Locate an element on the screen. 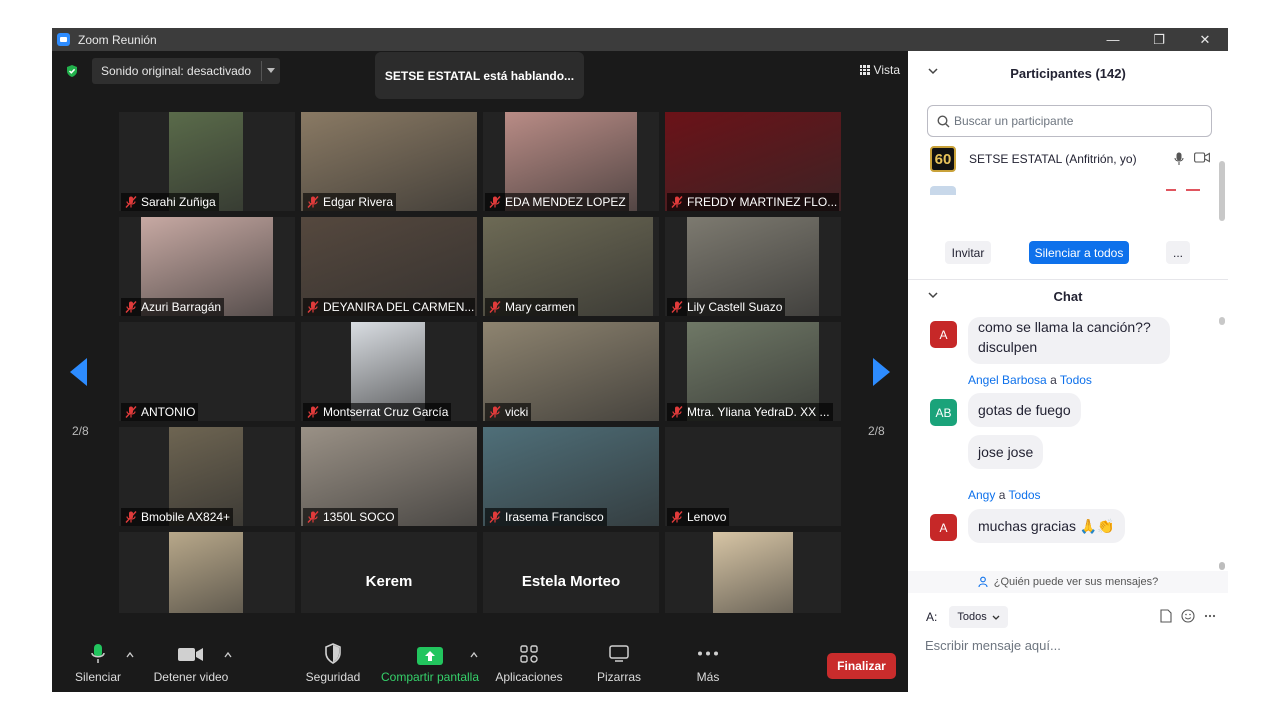 The height and width of the screenshot is (720, 1280). participant-name-label: Montserrat Cruz García is located at coordinates (377, 412).